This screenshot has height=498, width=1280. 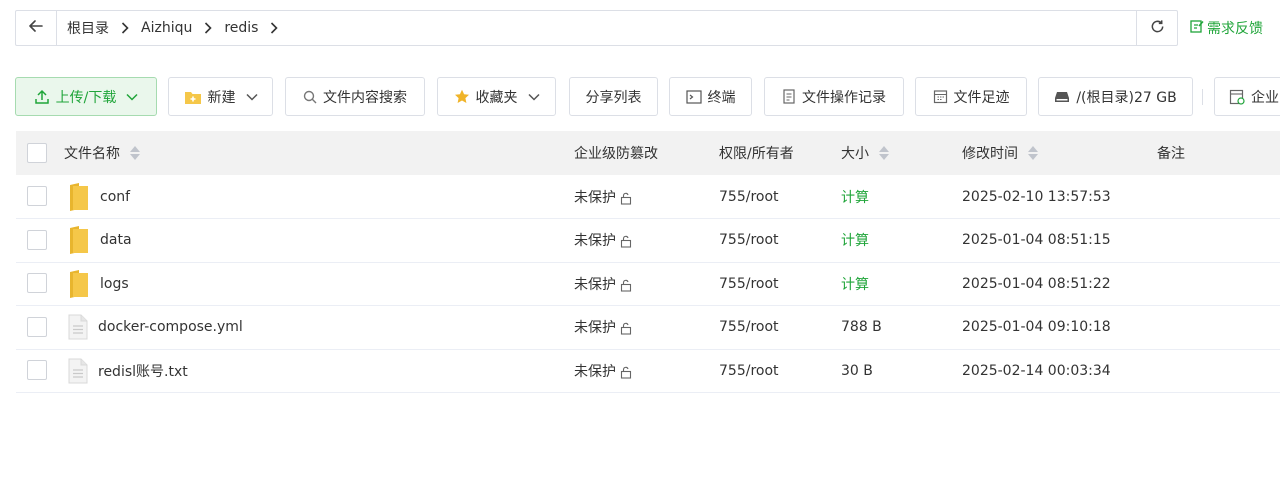 I want to click on file-operation-log-button: 文件操作记录, so click(x=834, y=96).